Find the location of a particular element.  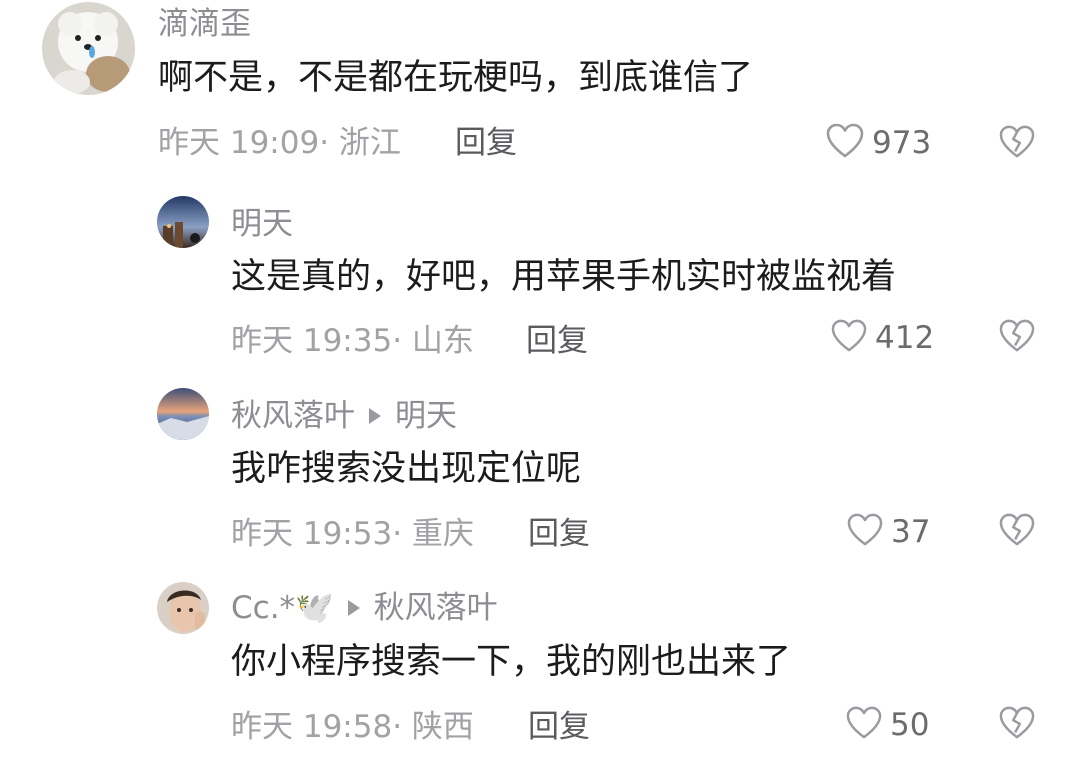

like-button: 973 is located at coordinates (878, 143).